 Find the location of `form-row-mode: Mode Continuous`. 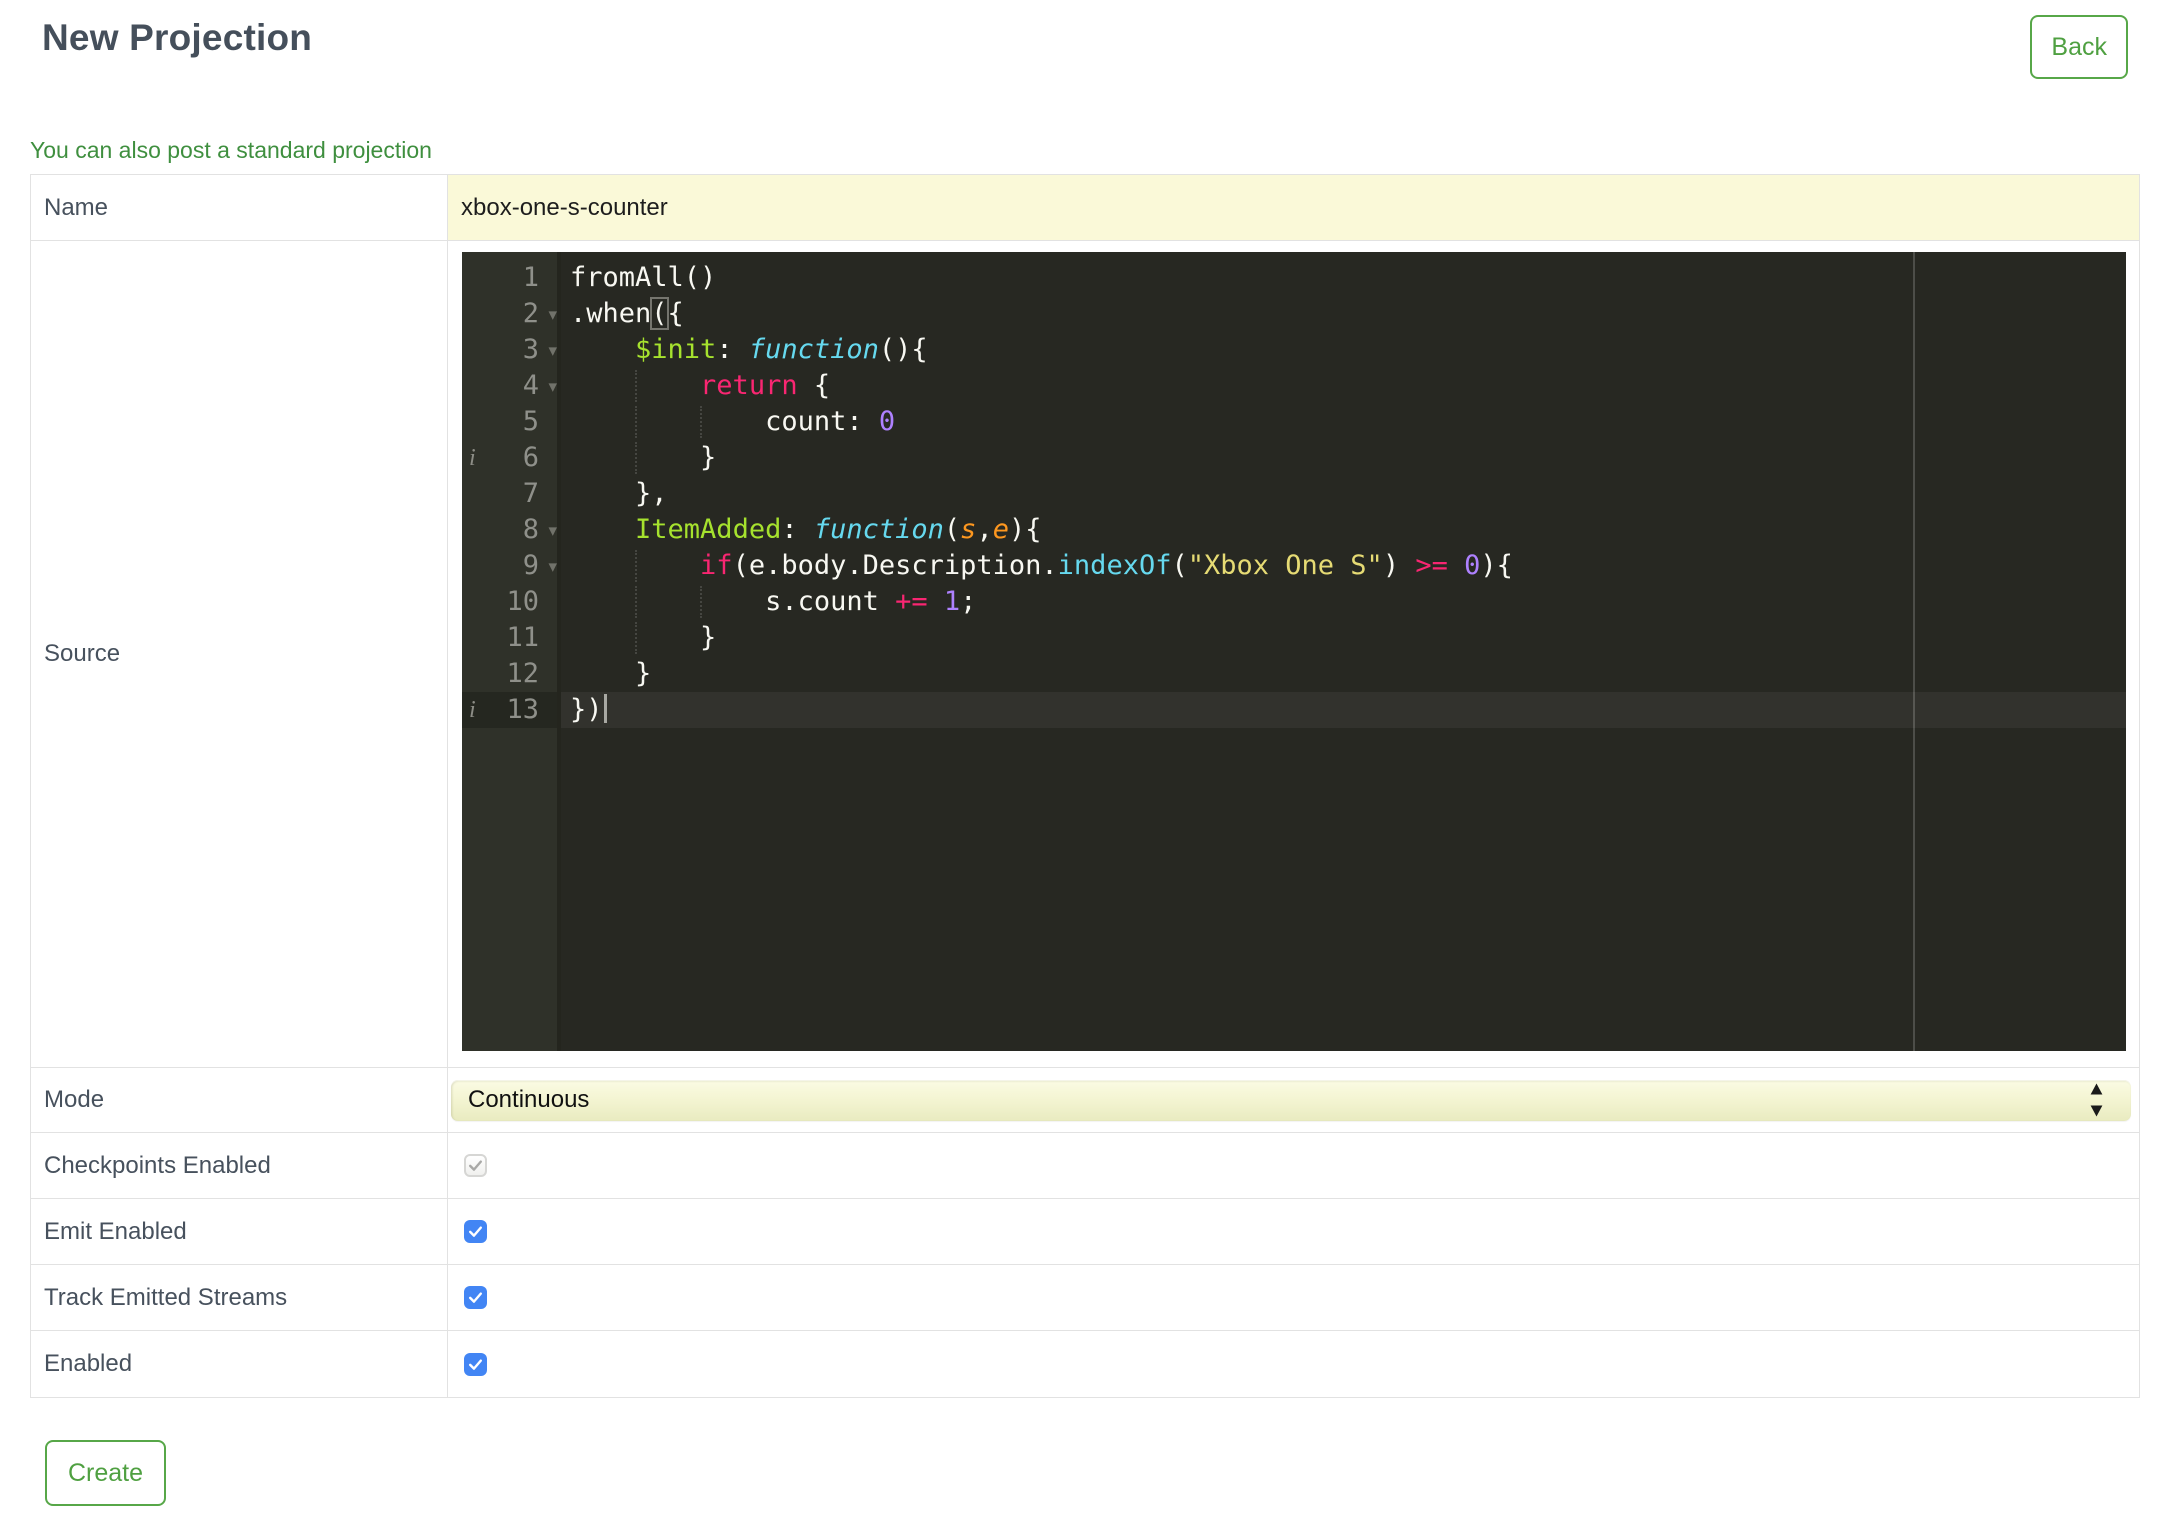

form-row-mode: Mode Continuous is located at coordinates (1085, 1100).